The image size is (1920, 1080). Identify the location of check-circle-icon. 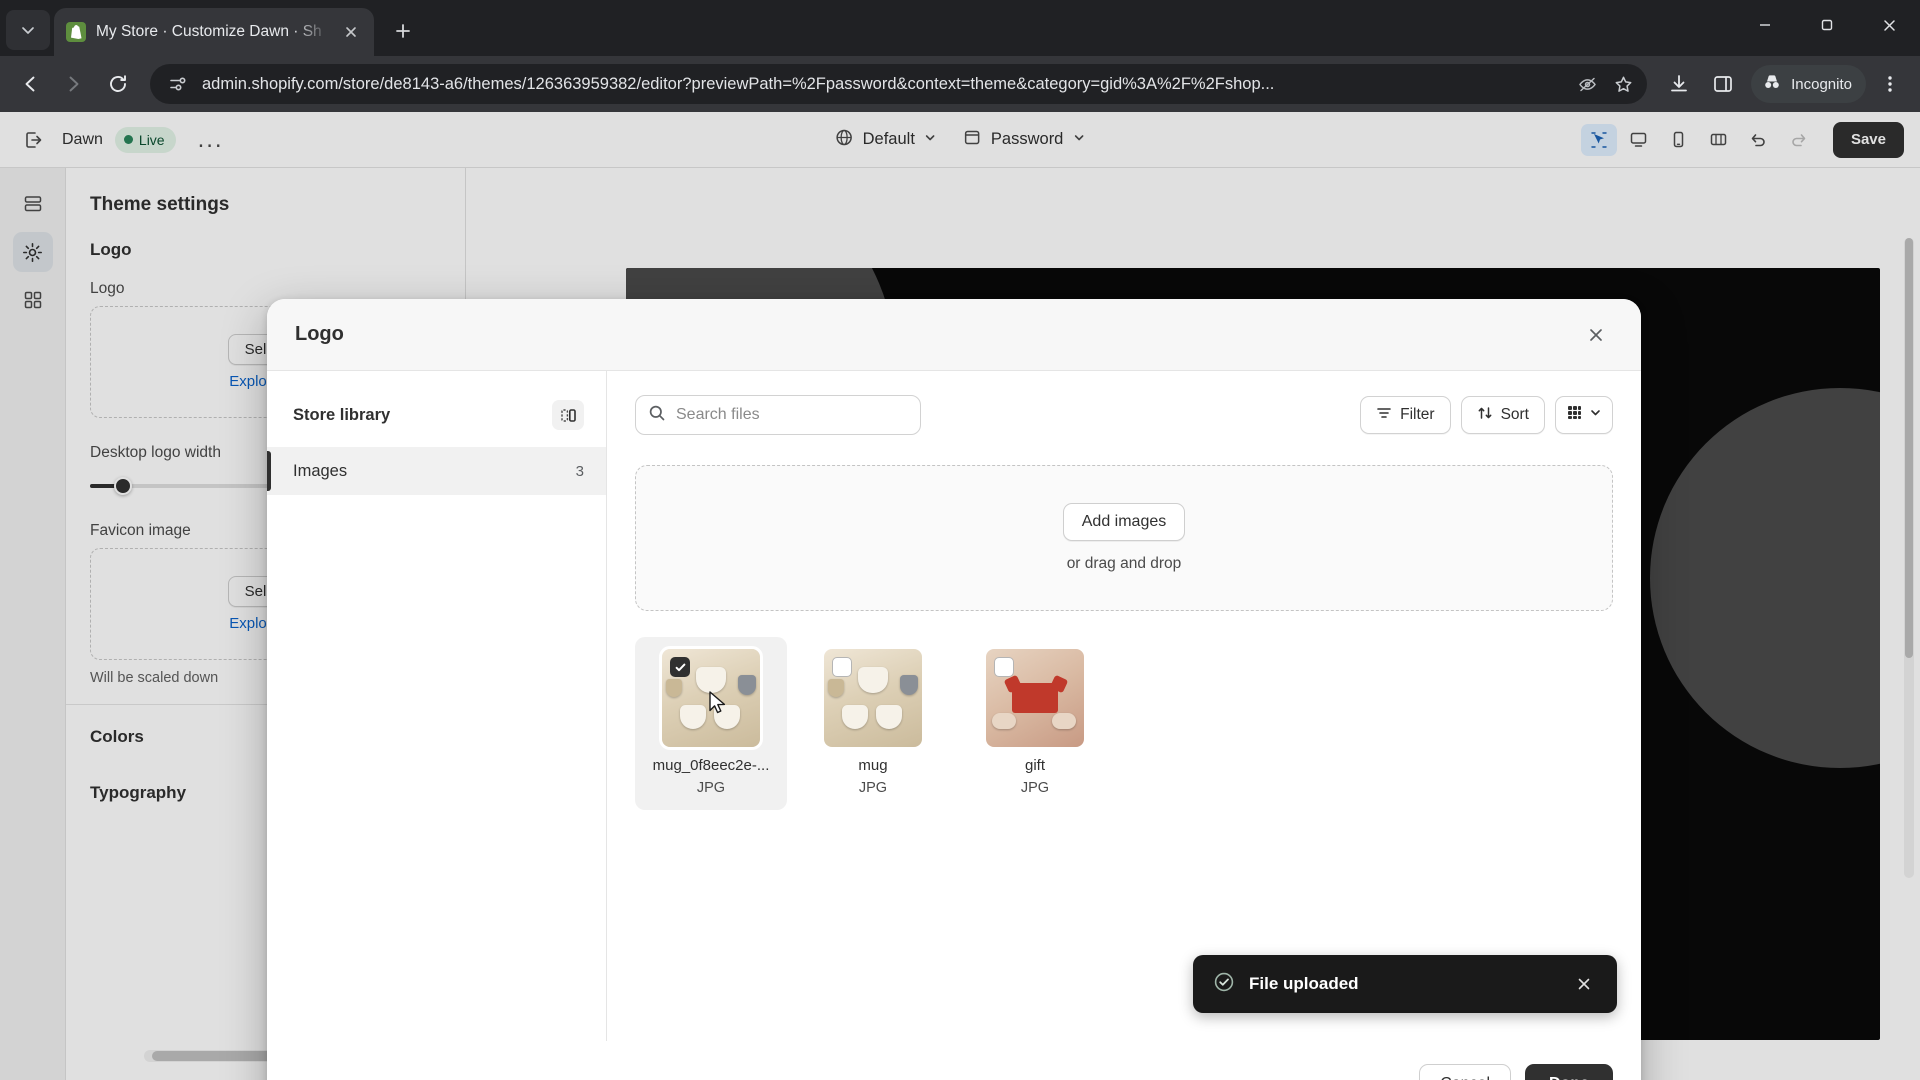
(1224, 984).